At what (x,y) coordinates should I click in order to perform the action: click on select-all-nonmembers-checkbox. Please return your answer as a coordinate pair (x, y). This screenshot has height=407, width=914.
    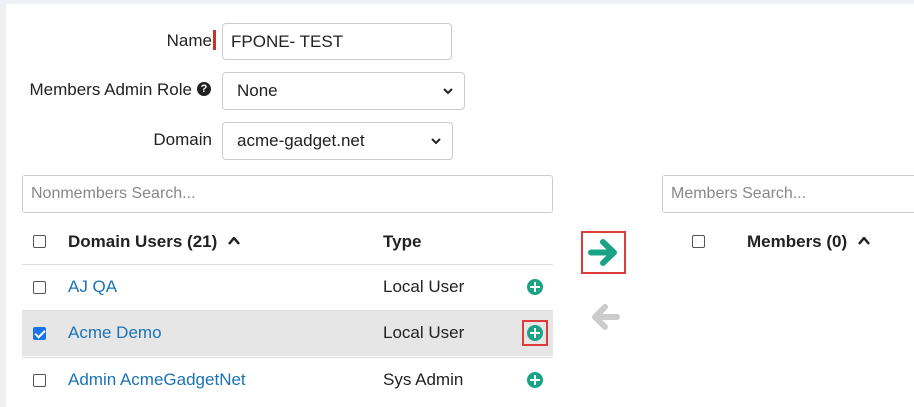
    Looking at the image, I should click on (39, 241).